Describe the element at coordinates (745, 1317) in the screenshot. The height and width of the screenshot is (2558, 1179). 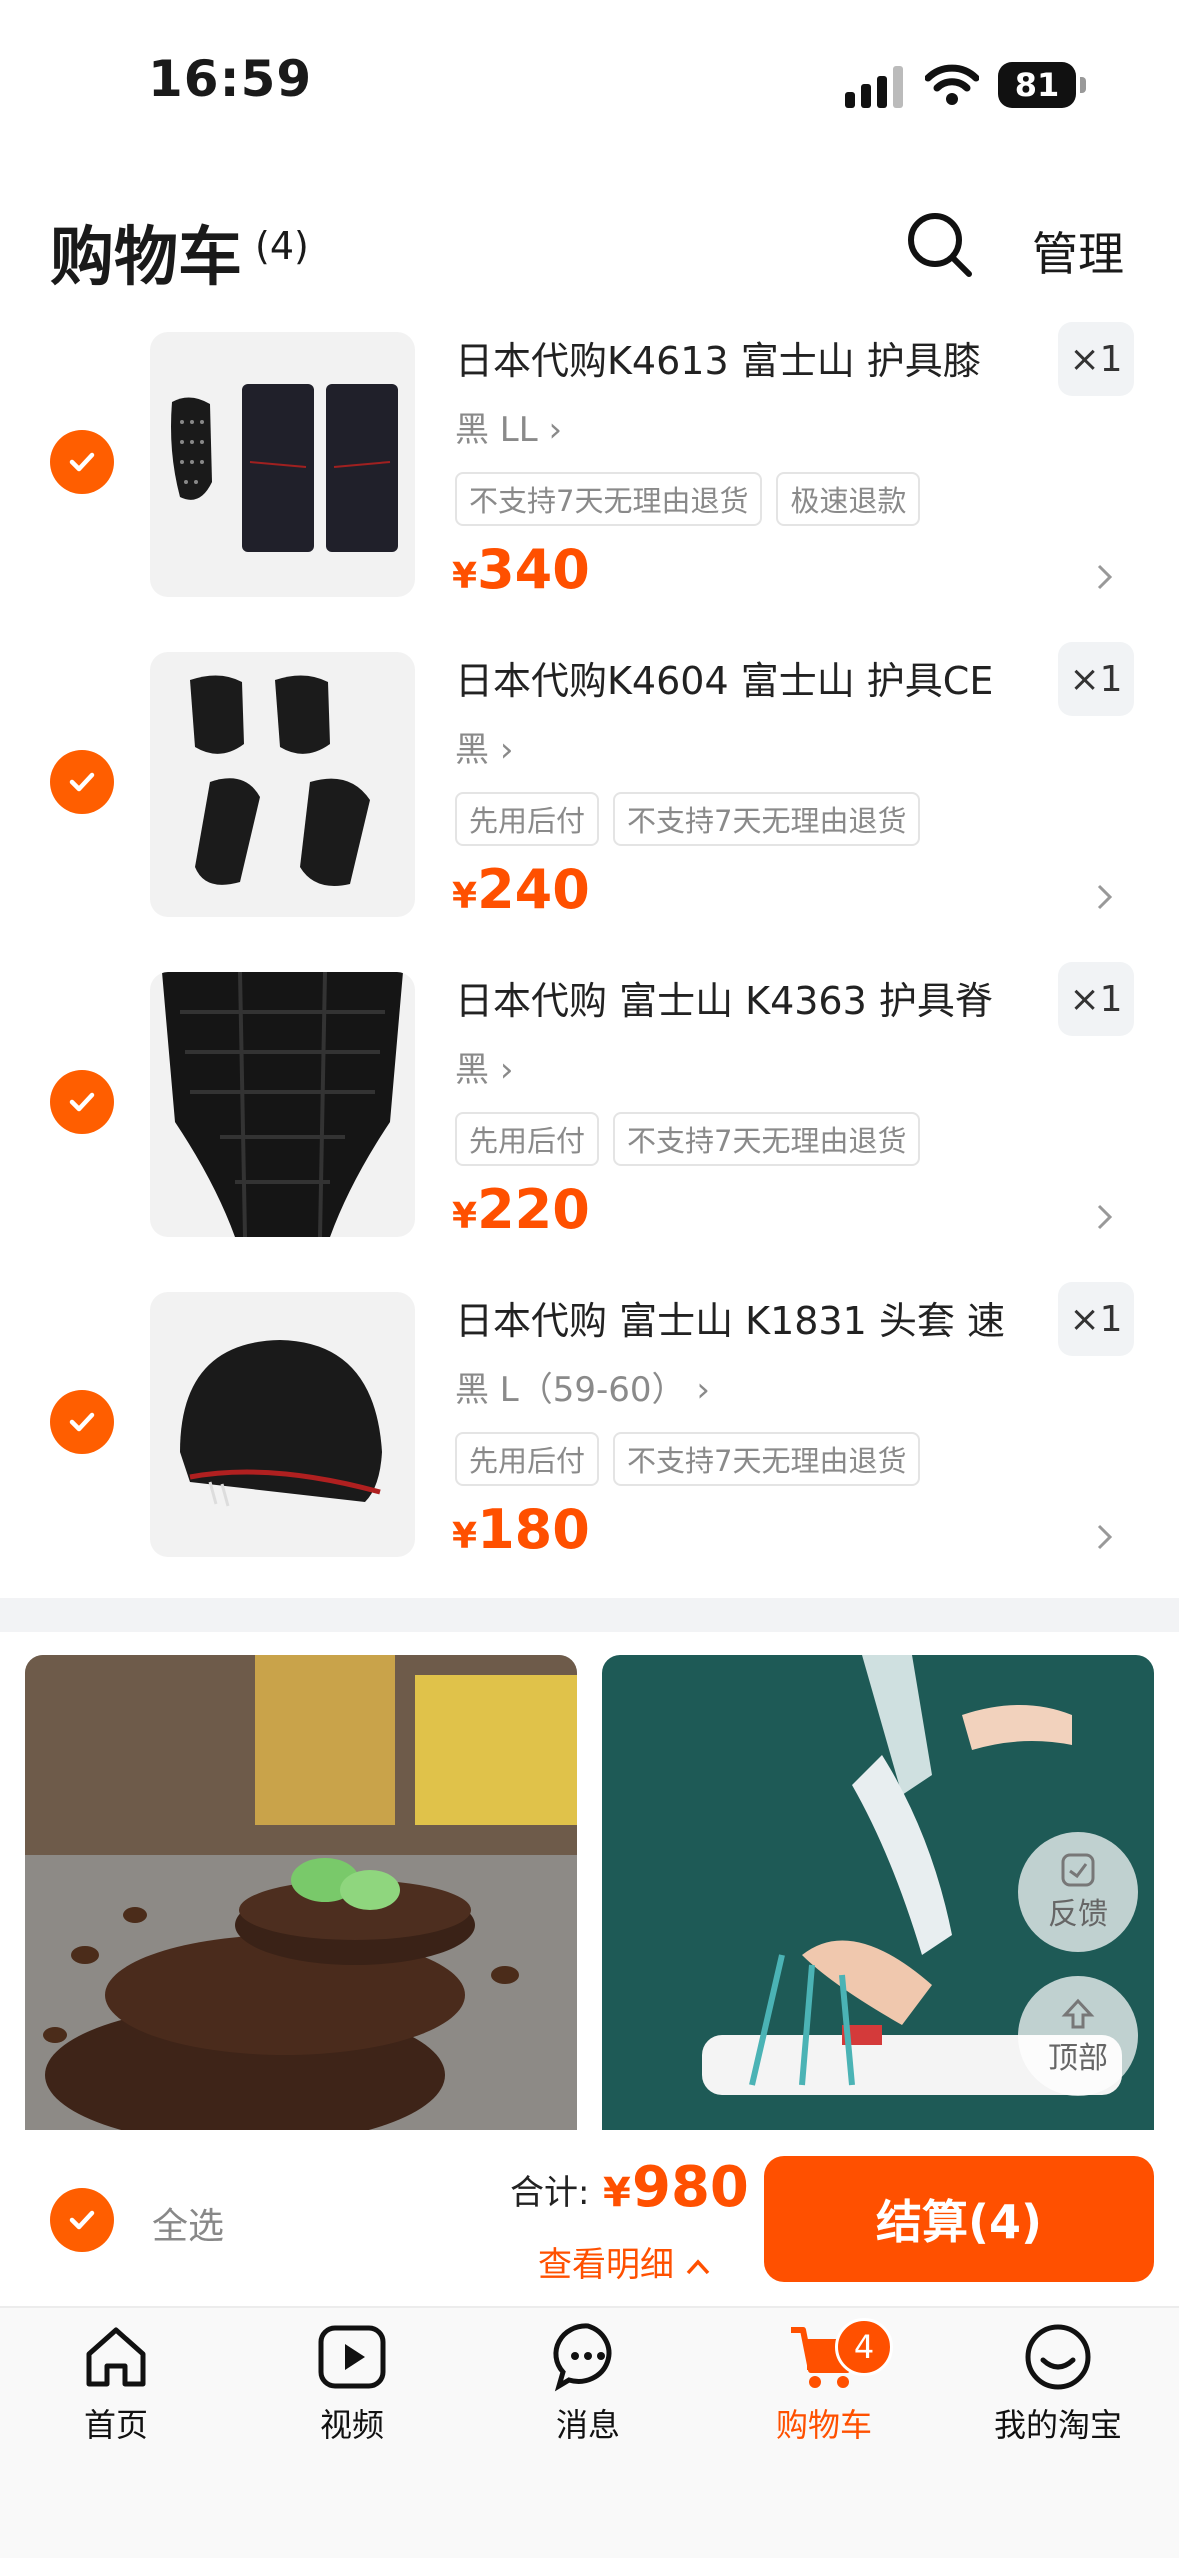
I see `item-title: 日本代购 富士山 K1831 头套 速` at that location.